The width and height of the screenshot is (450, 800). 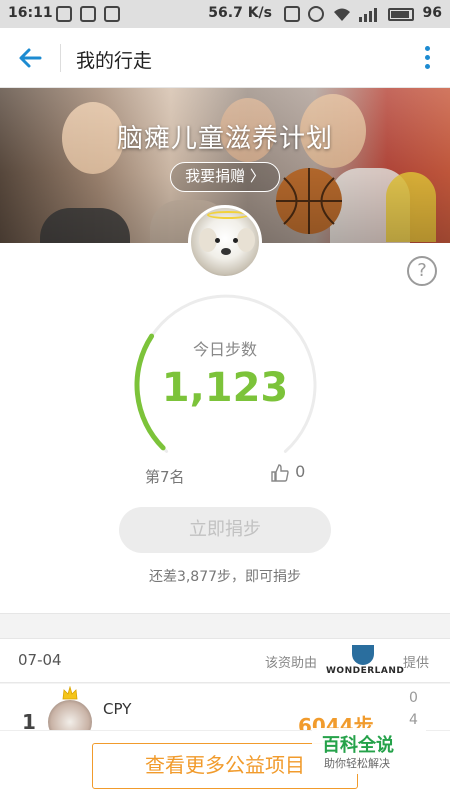 What do you see at coordinates (224, 349) in the screenshot?
I see `steps-label: 今日步数` at bounding box center [224, 349].